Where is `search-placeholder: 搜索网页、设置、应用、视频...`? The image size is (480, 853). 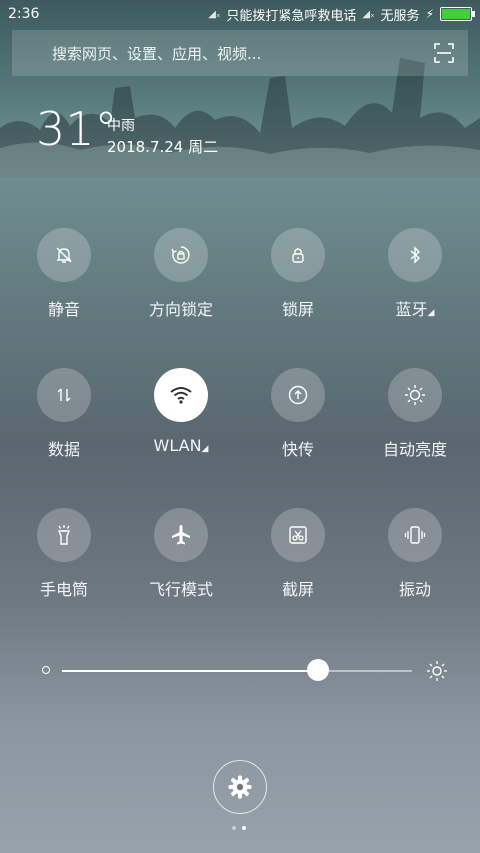 search-placeholder: 搜索网页、设置、应用、视频... is located at coordinates (157, 53).